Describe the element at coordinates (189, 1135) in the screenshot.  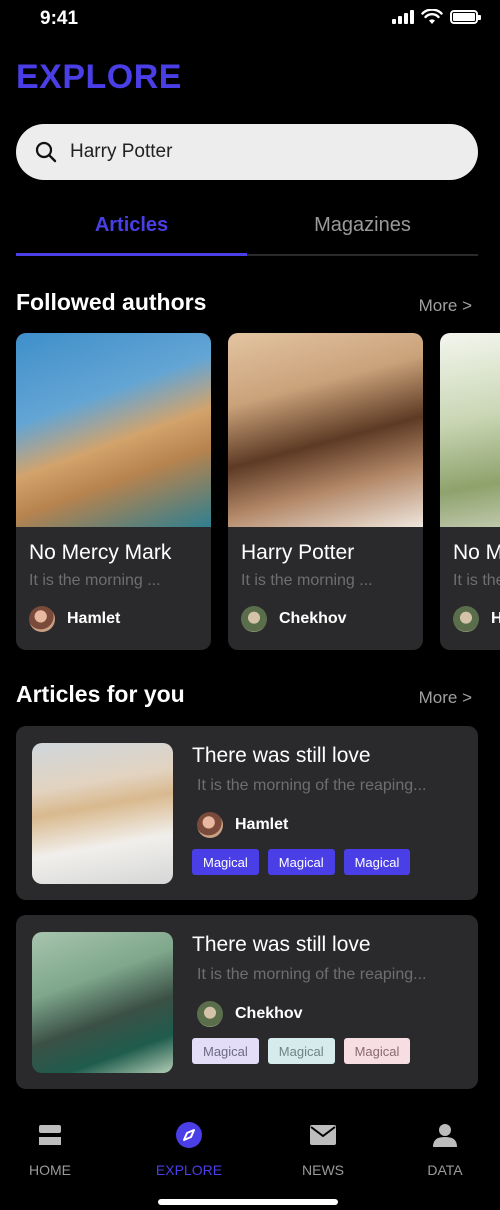
I see `compass-icon` at that location.